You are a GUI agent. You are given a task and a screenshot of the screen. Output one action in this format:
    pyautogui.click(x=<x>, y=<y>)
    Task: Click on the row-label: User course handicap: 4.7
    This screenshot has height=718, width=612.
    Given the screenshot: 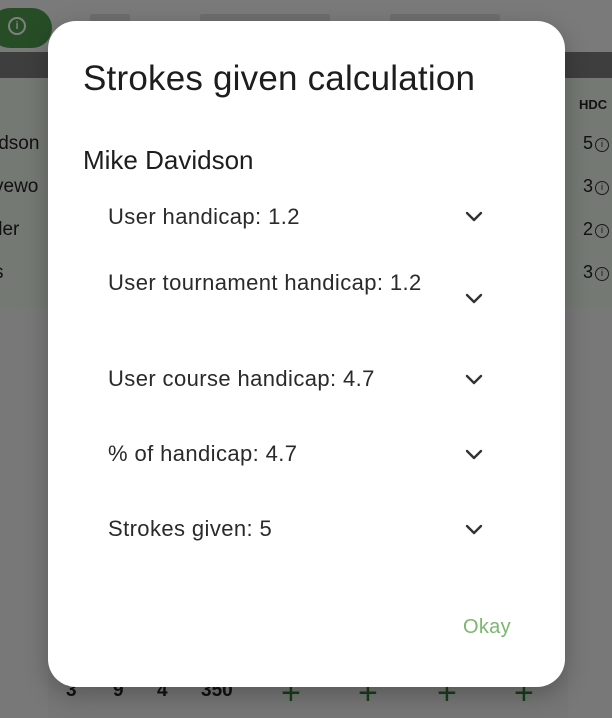 What is the action you would take?
    pyautogui.click(x=241, y=378)
    